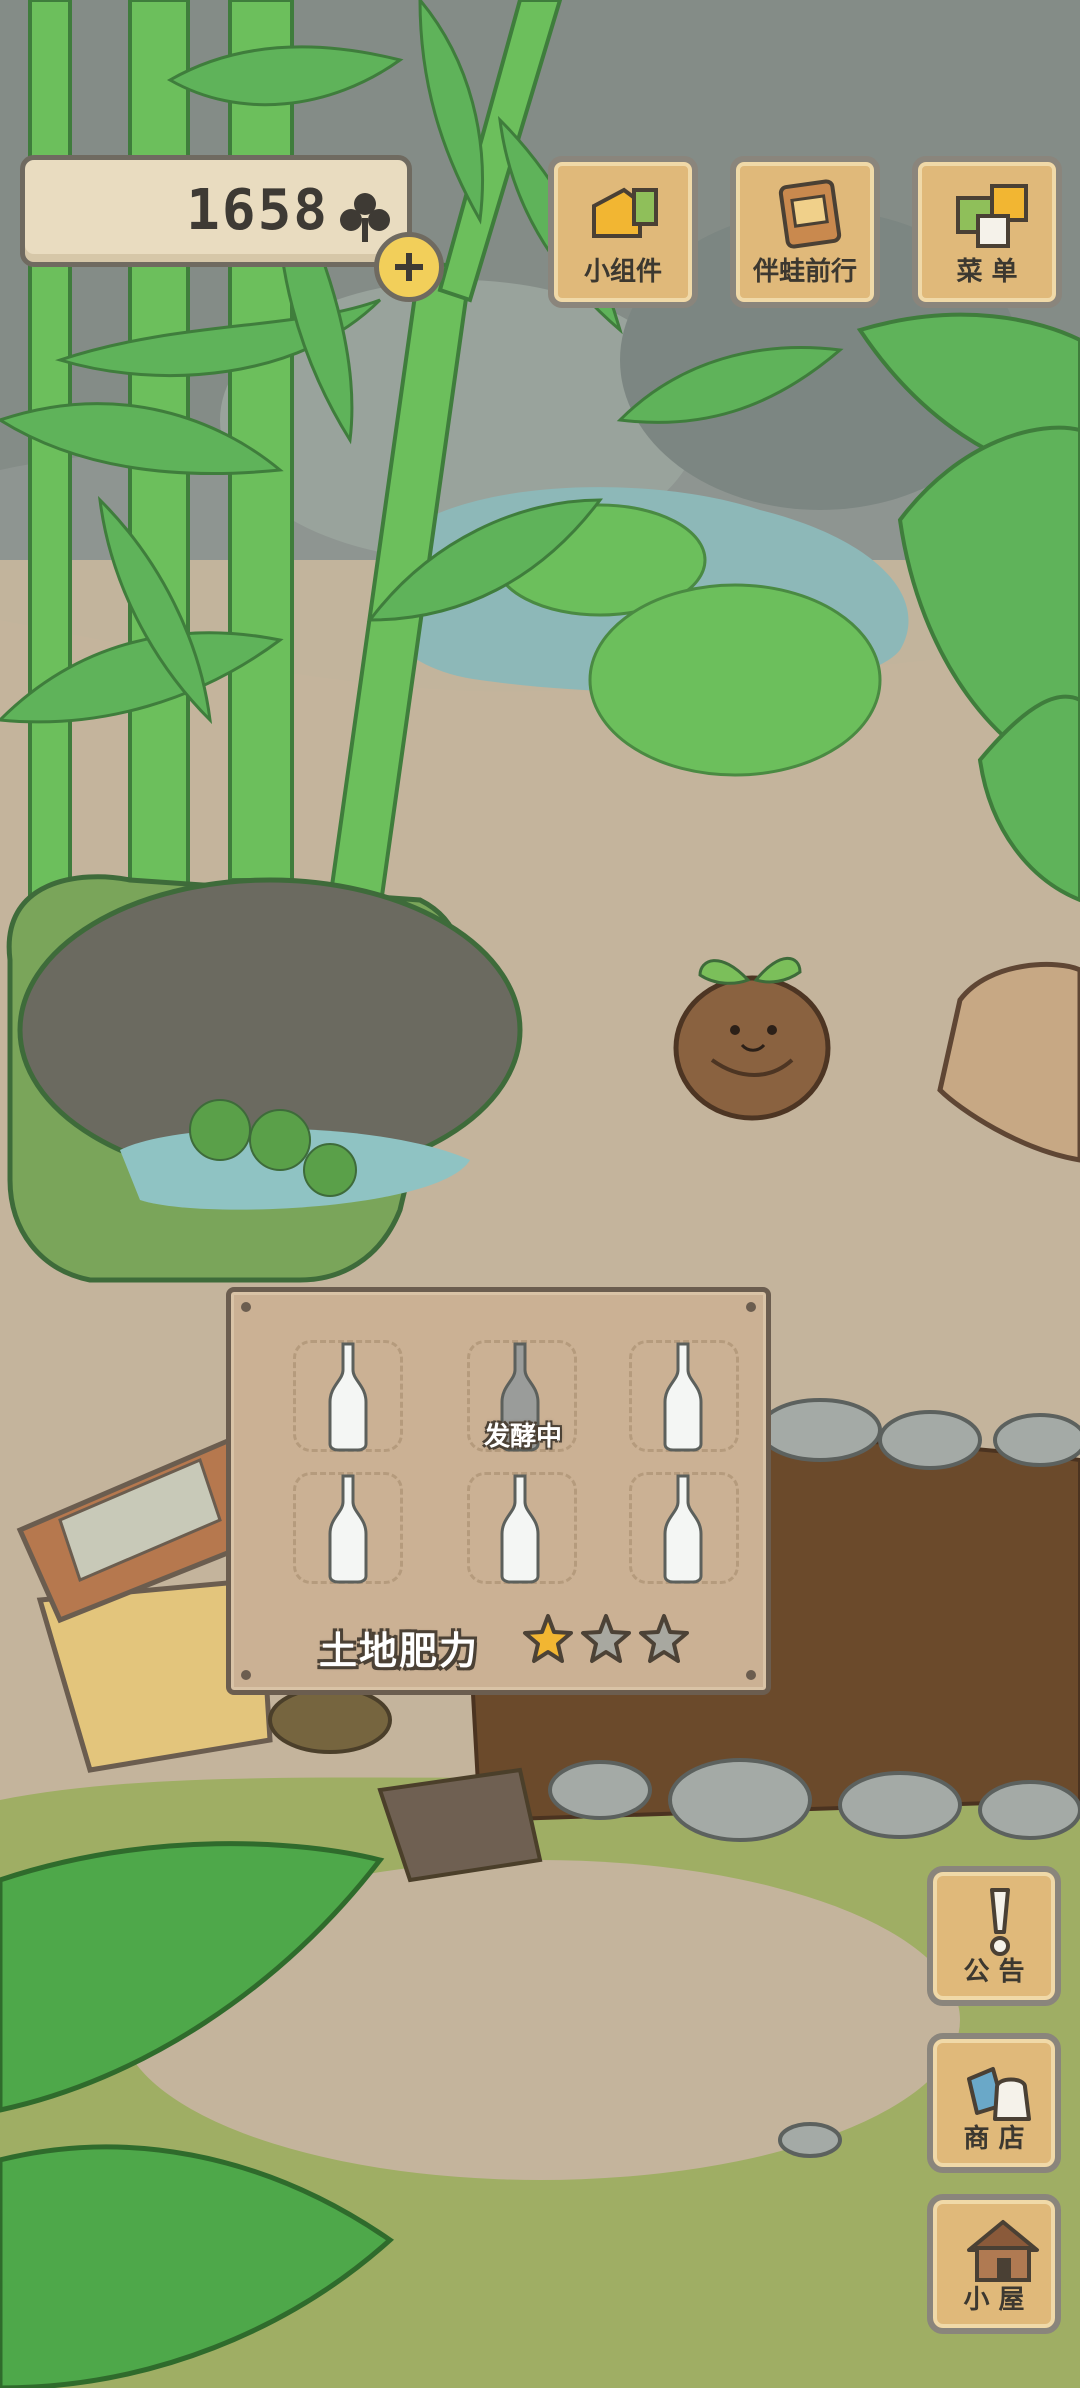  Describe the element at coordinates (999, 2094) in the screenshot. I see `shop-bag-icon` at that location.